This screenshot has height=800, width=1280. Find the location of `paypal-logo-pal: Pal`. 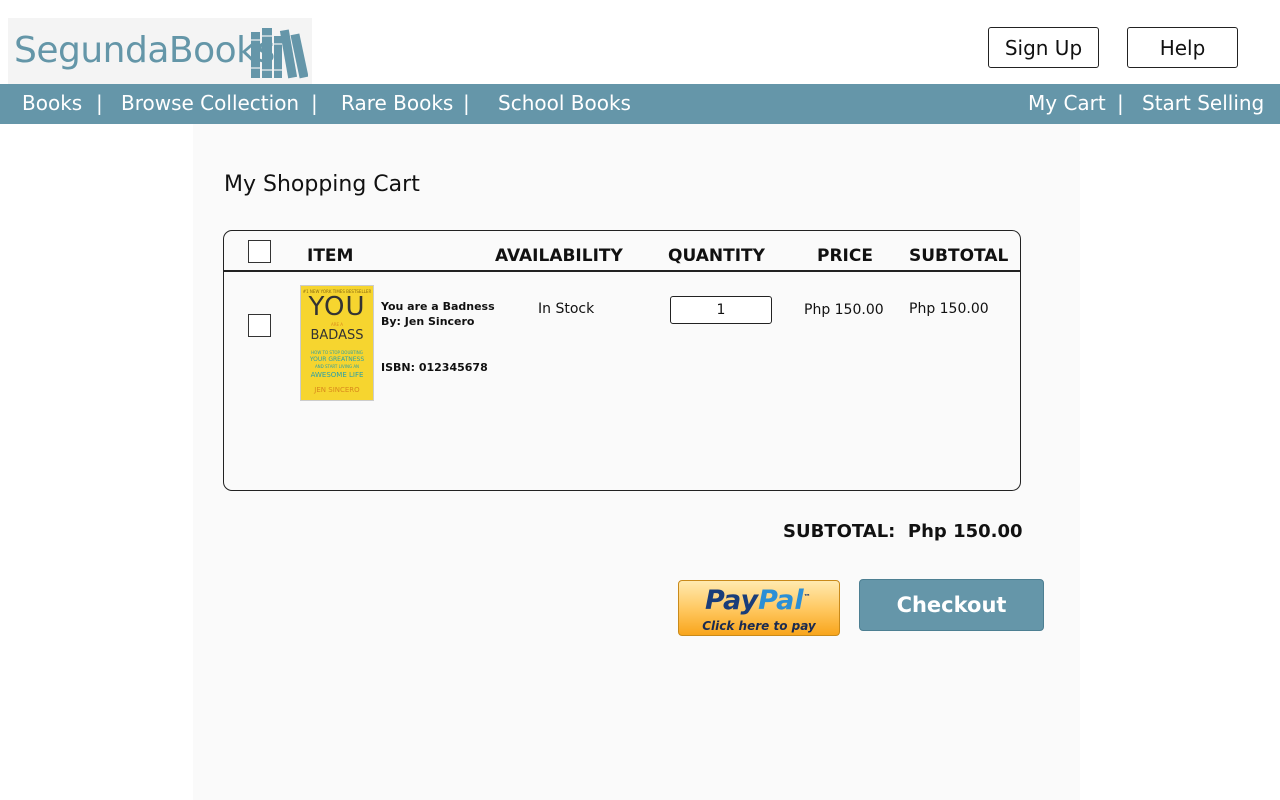

paypal-logo-pal: Pal is located at coordinates (781, 600).